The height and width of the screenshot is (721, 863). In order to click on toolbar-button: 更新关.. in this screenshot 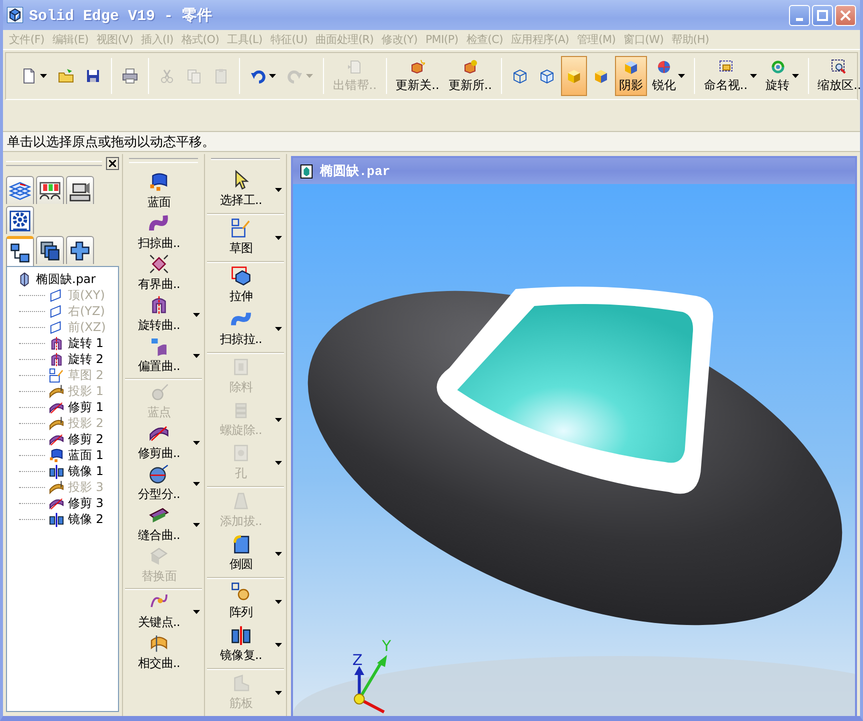, I will do `click(418, 76)`.